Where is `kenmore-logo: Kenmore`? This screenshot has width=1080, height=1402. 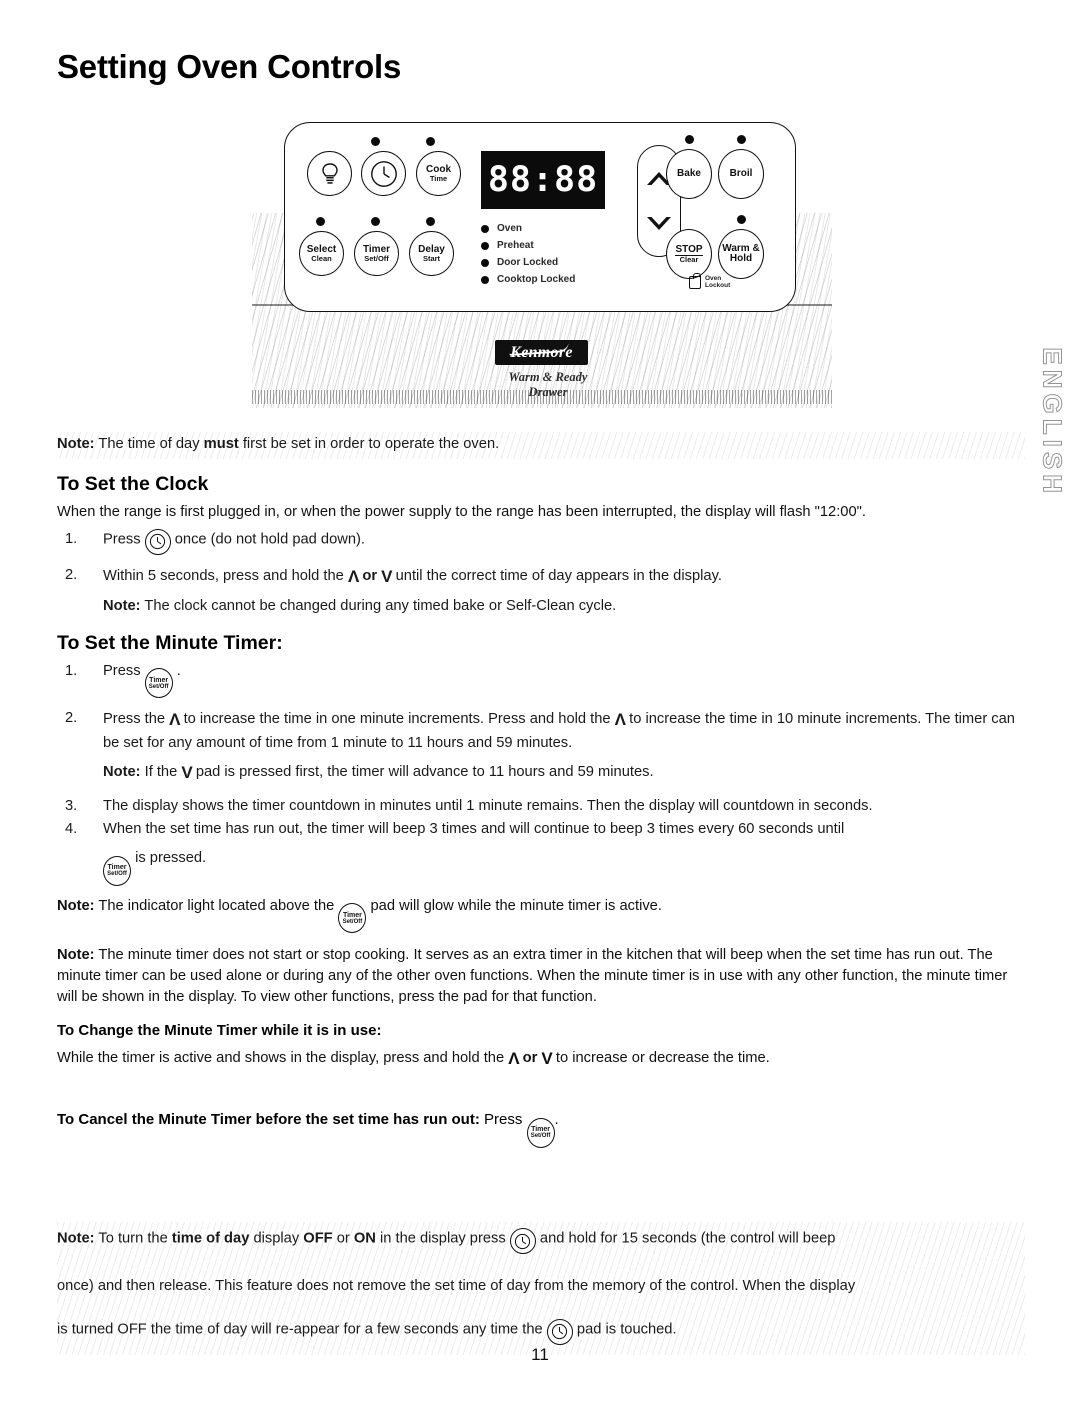
kenmore-logo: Kenmore is located at coordinates (541, 352).